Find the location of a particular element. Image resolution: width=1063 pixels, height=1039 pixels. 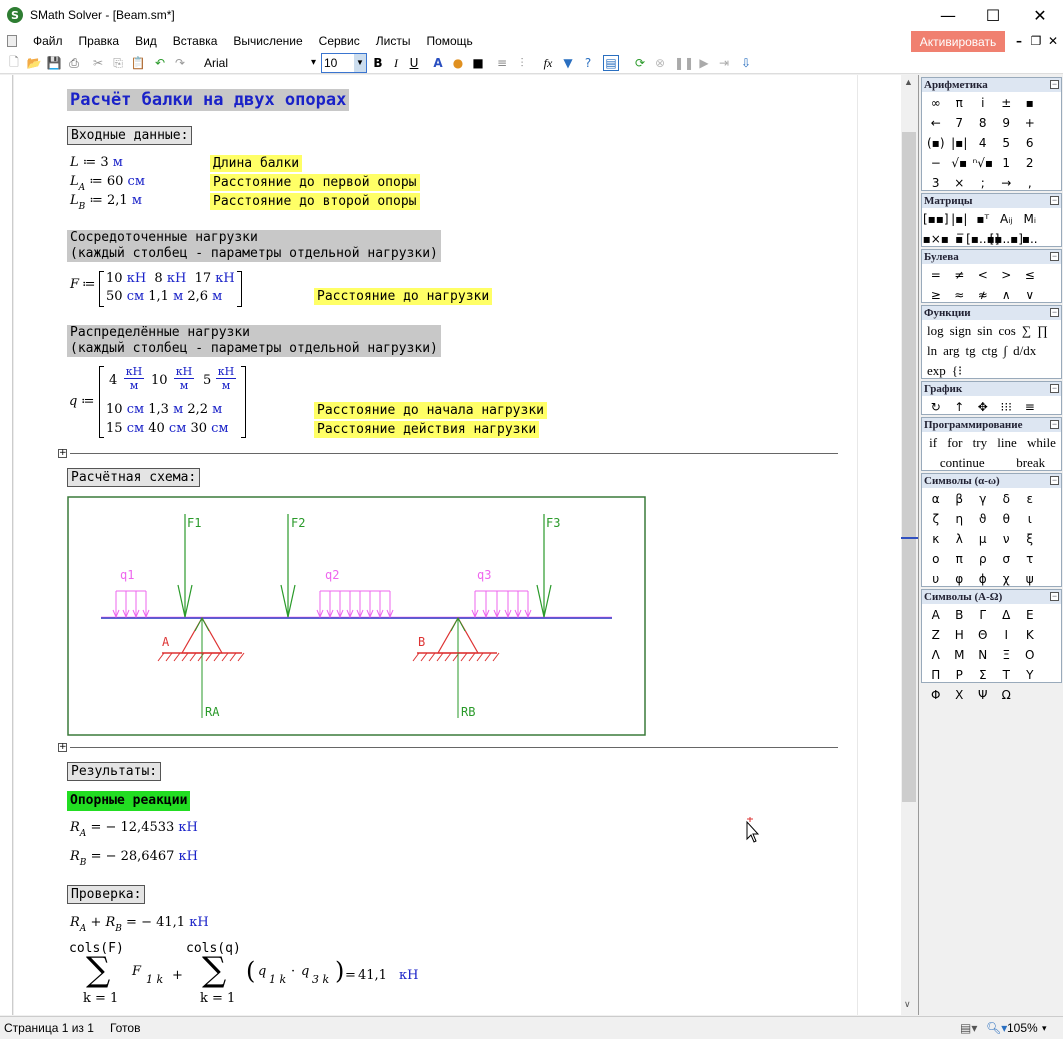

greek-upper-button: Ν is located at coordinates (983, 655).